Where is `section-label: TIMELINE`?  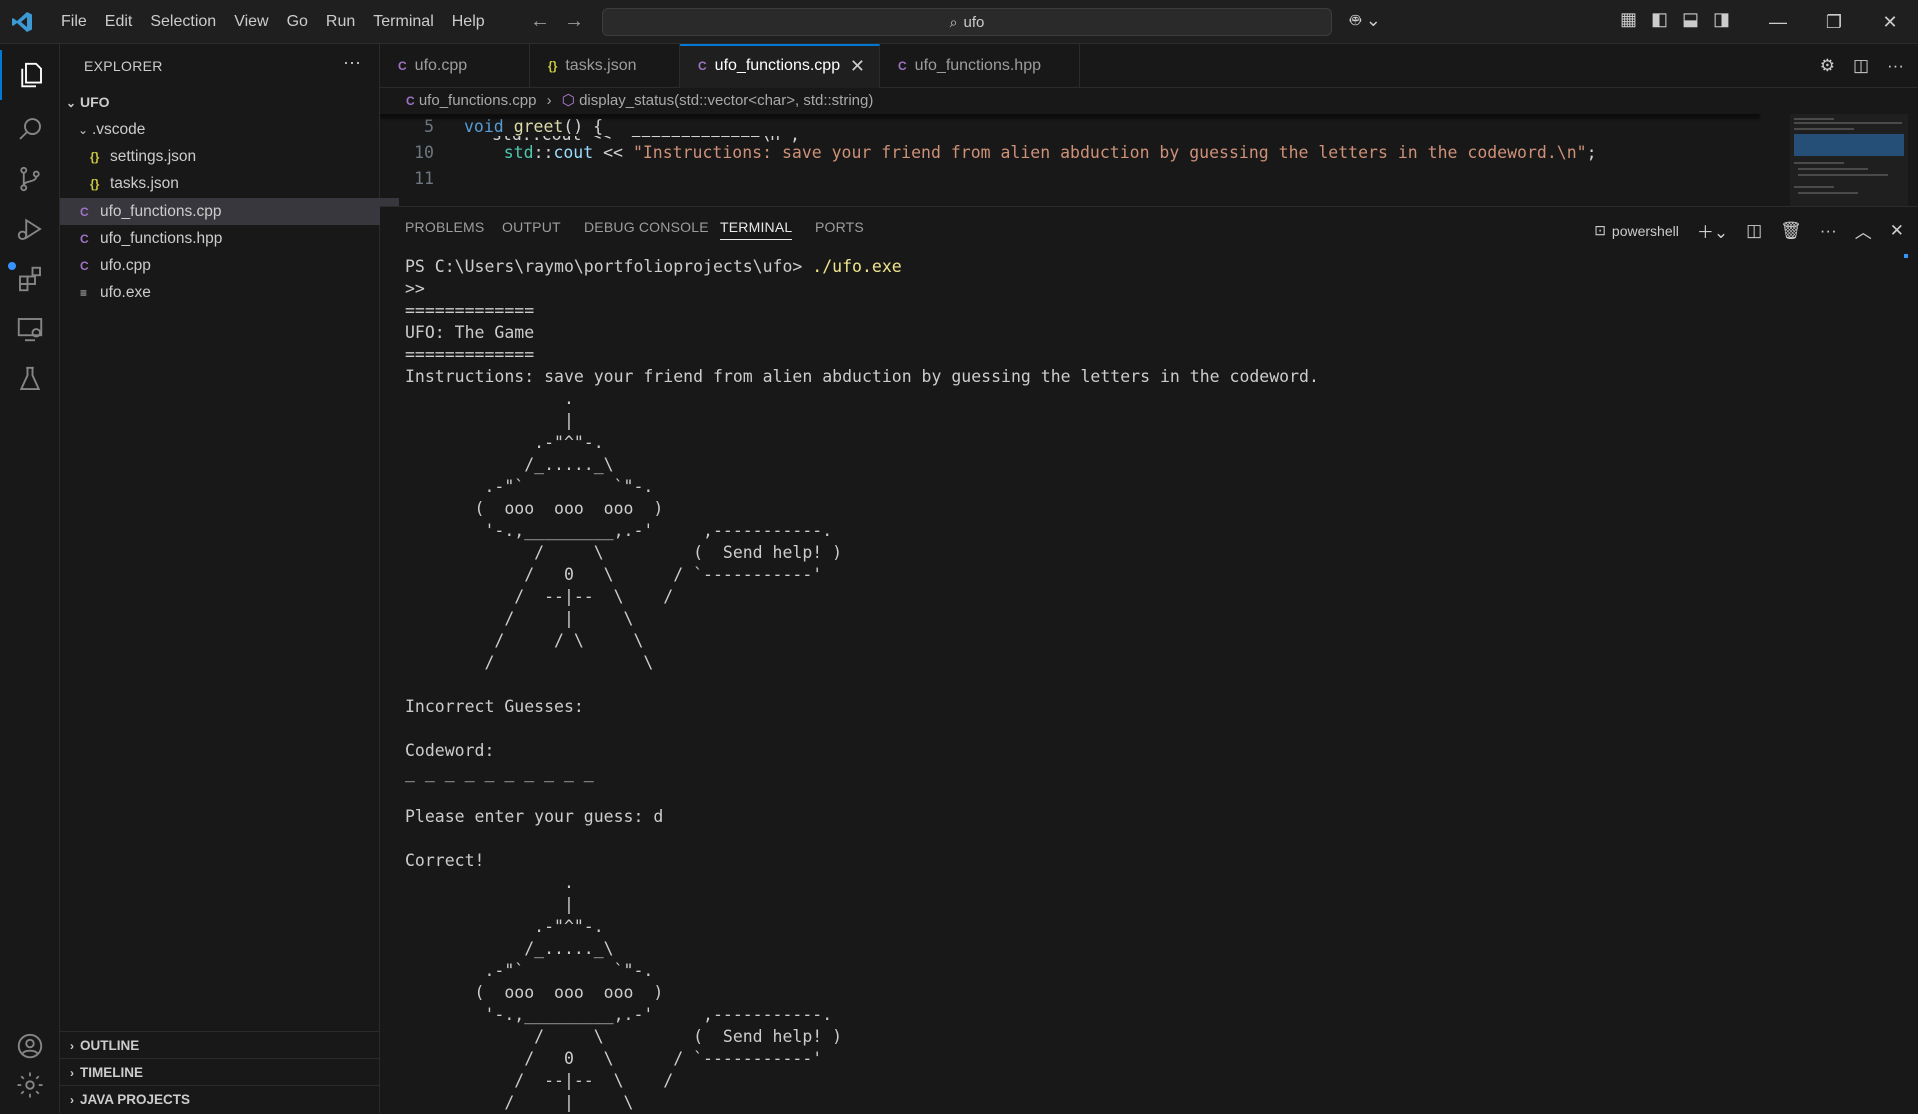
section-label: TIMELINE is located at coordinates (111, 1072).